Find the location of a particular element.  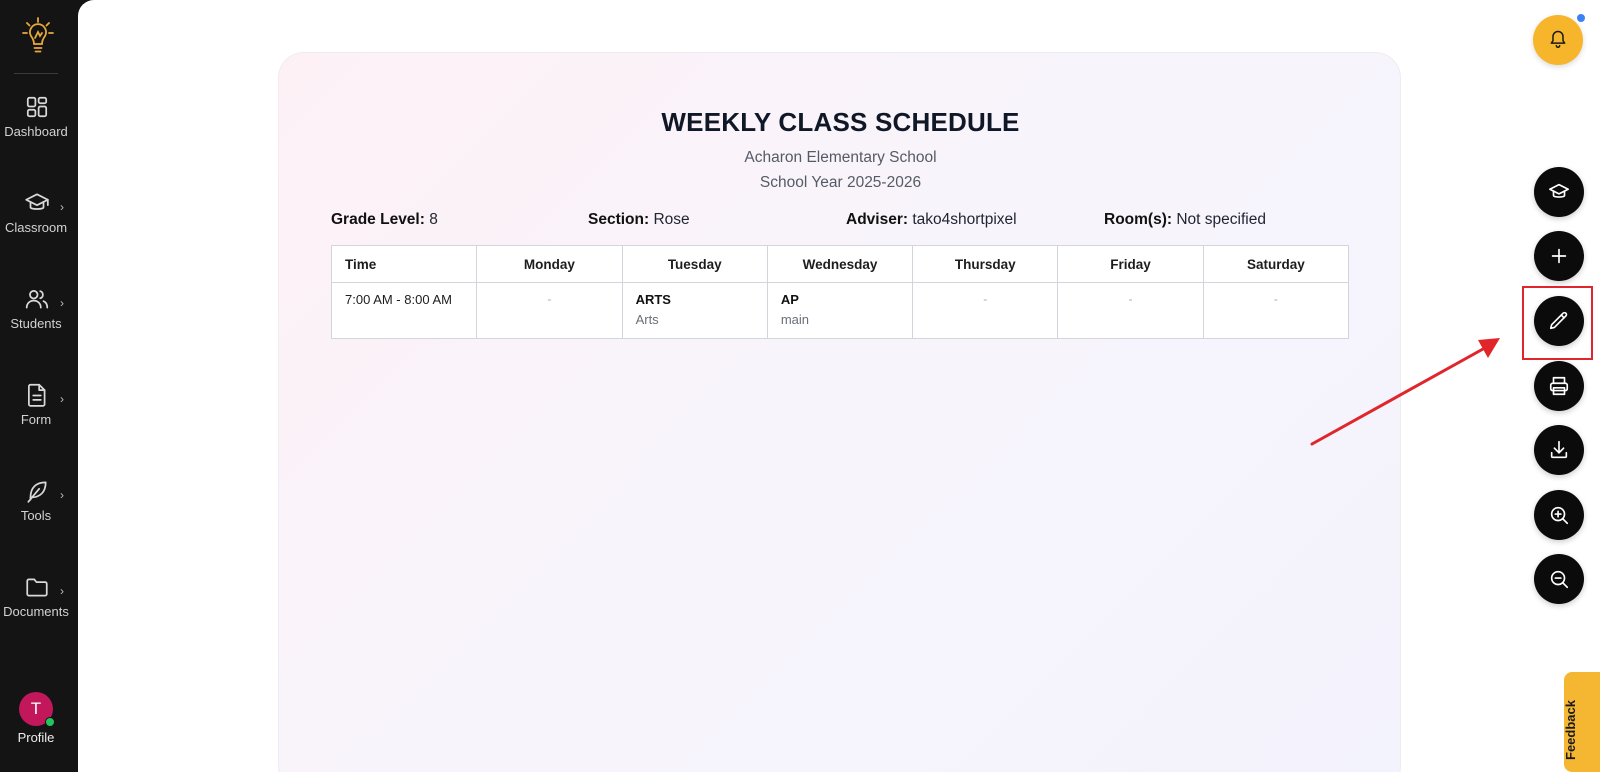

section-value: Rose is located at coordinates (671, 219).